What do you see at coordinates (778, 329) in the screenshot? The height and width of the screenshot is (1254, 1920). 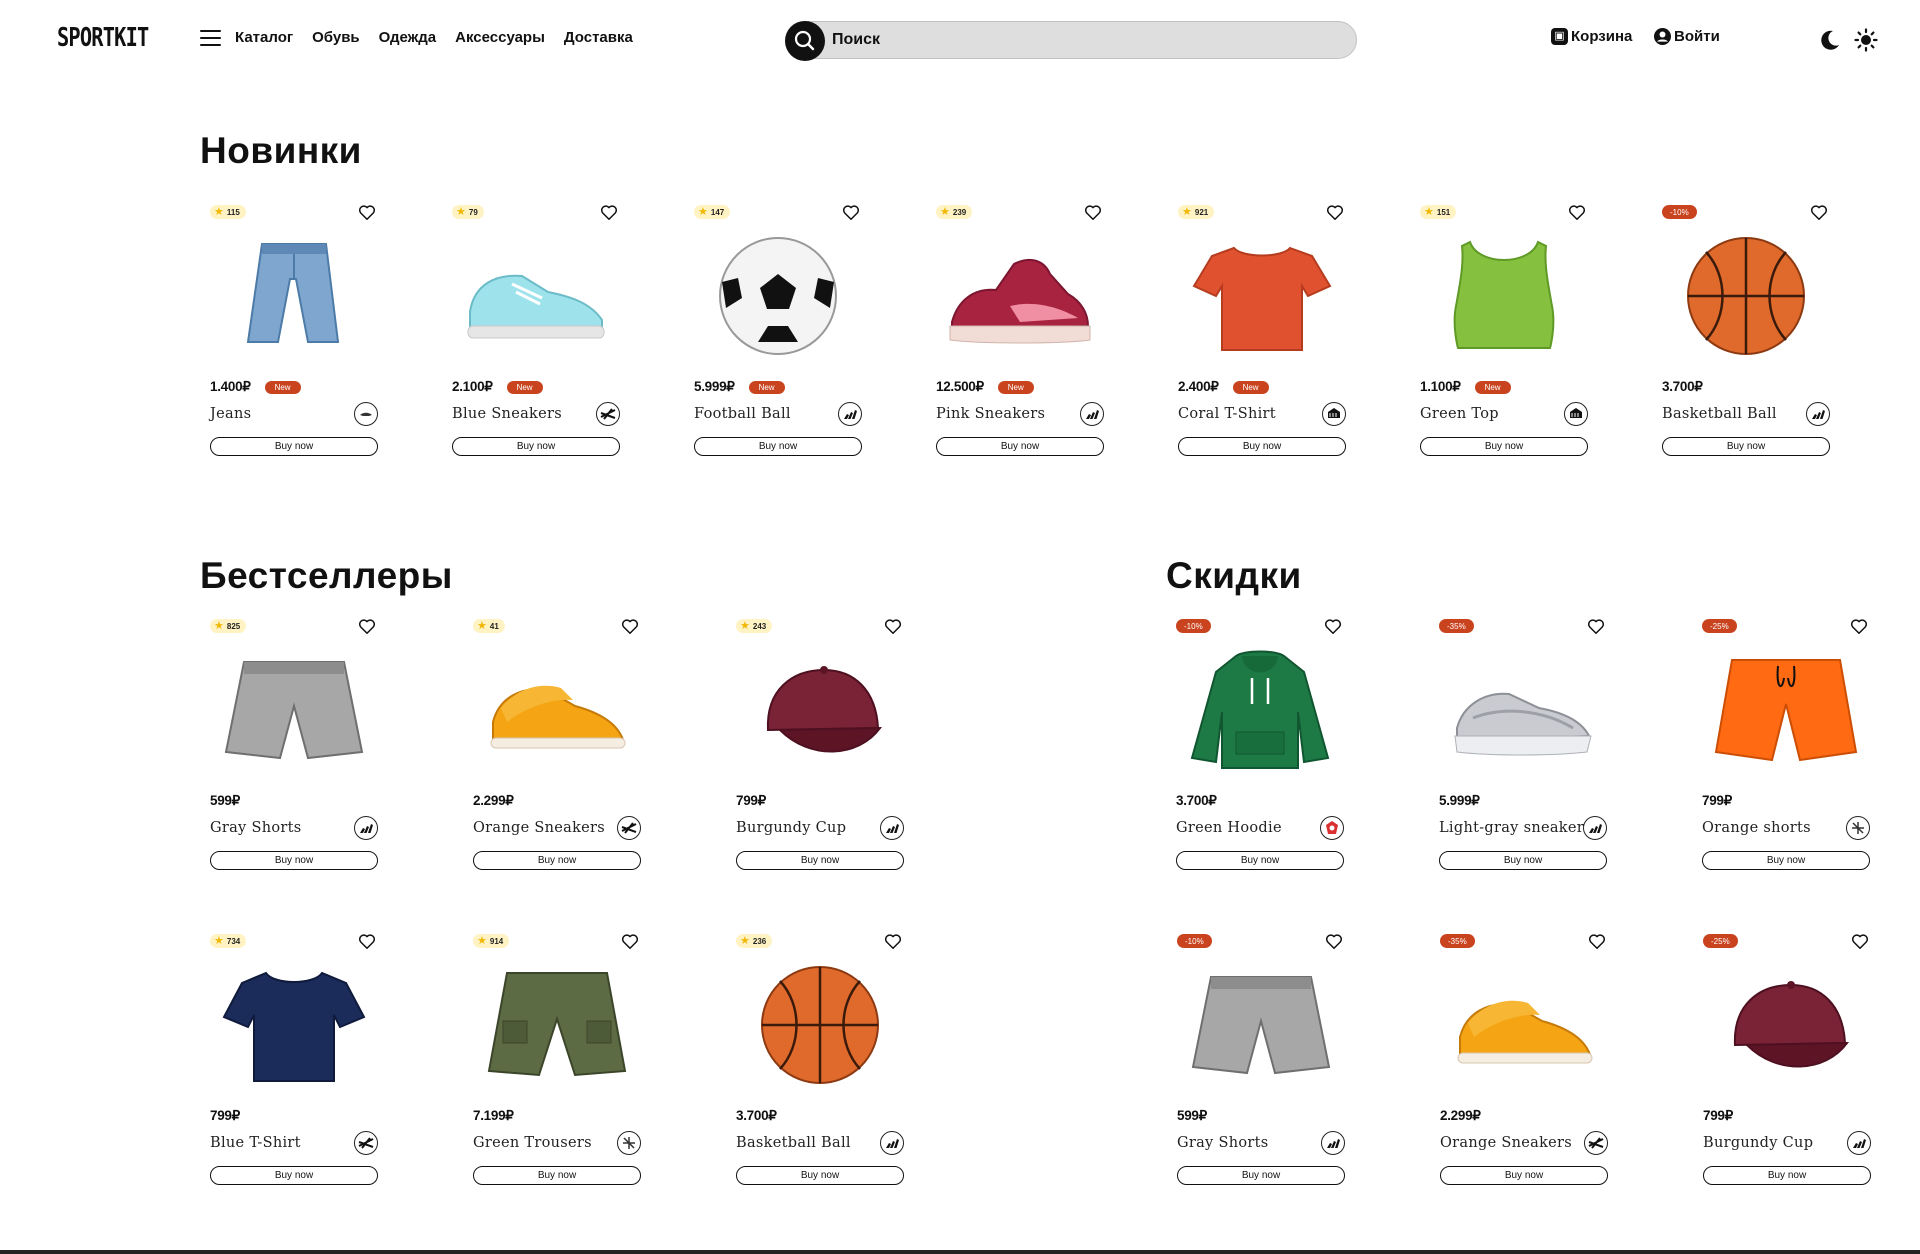 I see `product-card-football-ball: ★ 147 5.999₽ New Football Ball Buy now` at bounding box center [778, 329].